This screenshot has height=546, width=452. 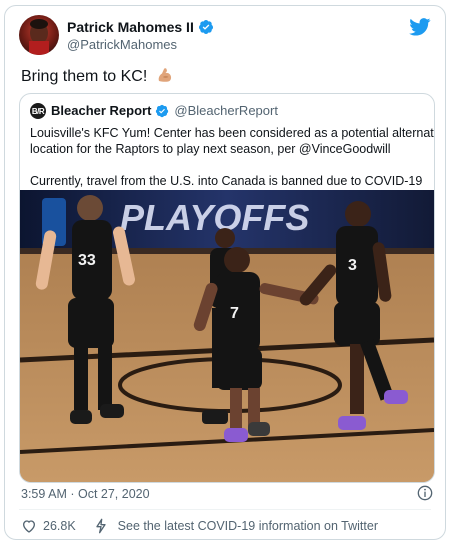 What do you see at coordinates (214, 217) in the screenshot?
I see `photo-banner-text: PLAYOFFS` at bounding box center [214, 217].